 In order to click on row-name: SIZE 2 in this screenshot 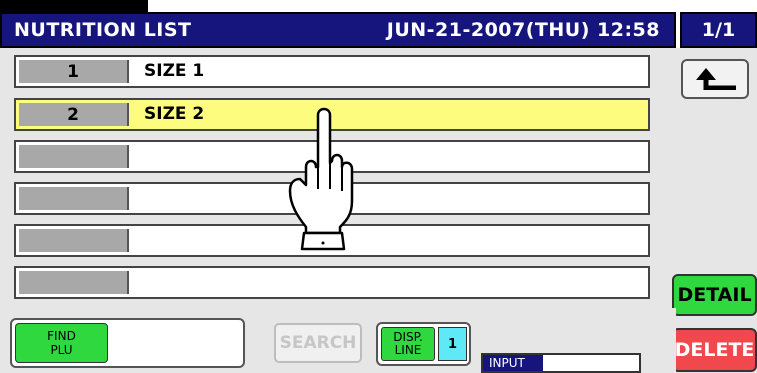, I will do `click(174, 114)`.